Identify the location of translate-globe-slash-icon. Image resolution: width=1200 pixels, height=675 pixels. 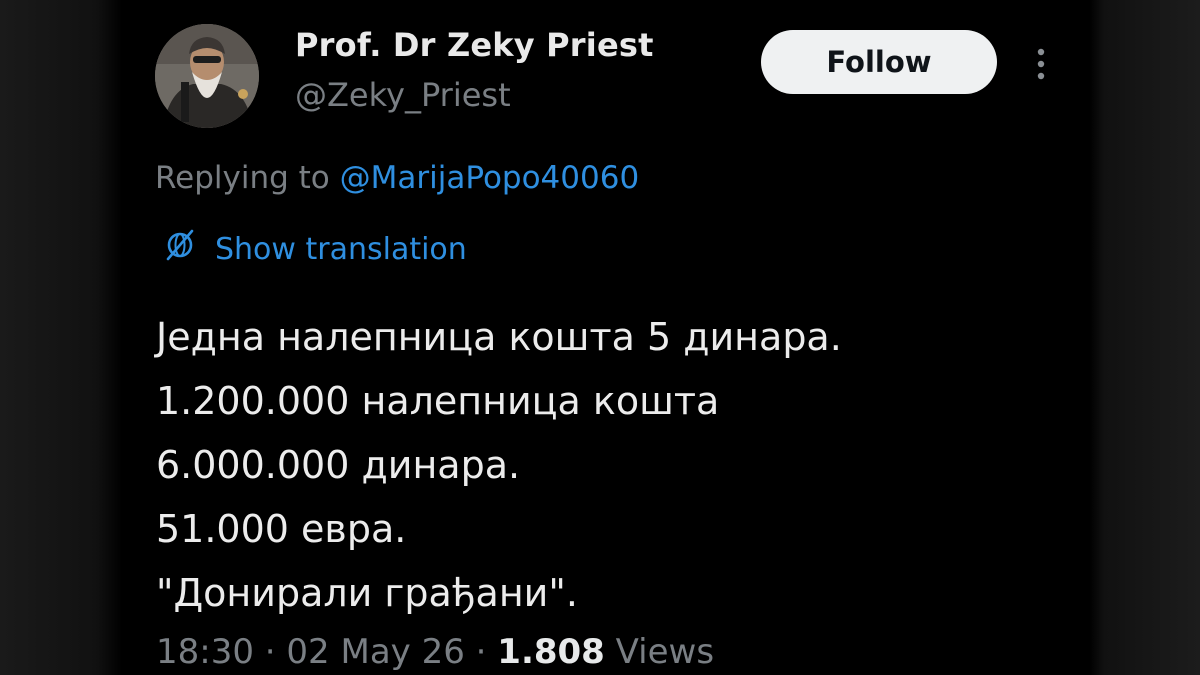
(180, 249).